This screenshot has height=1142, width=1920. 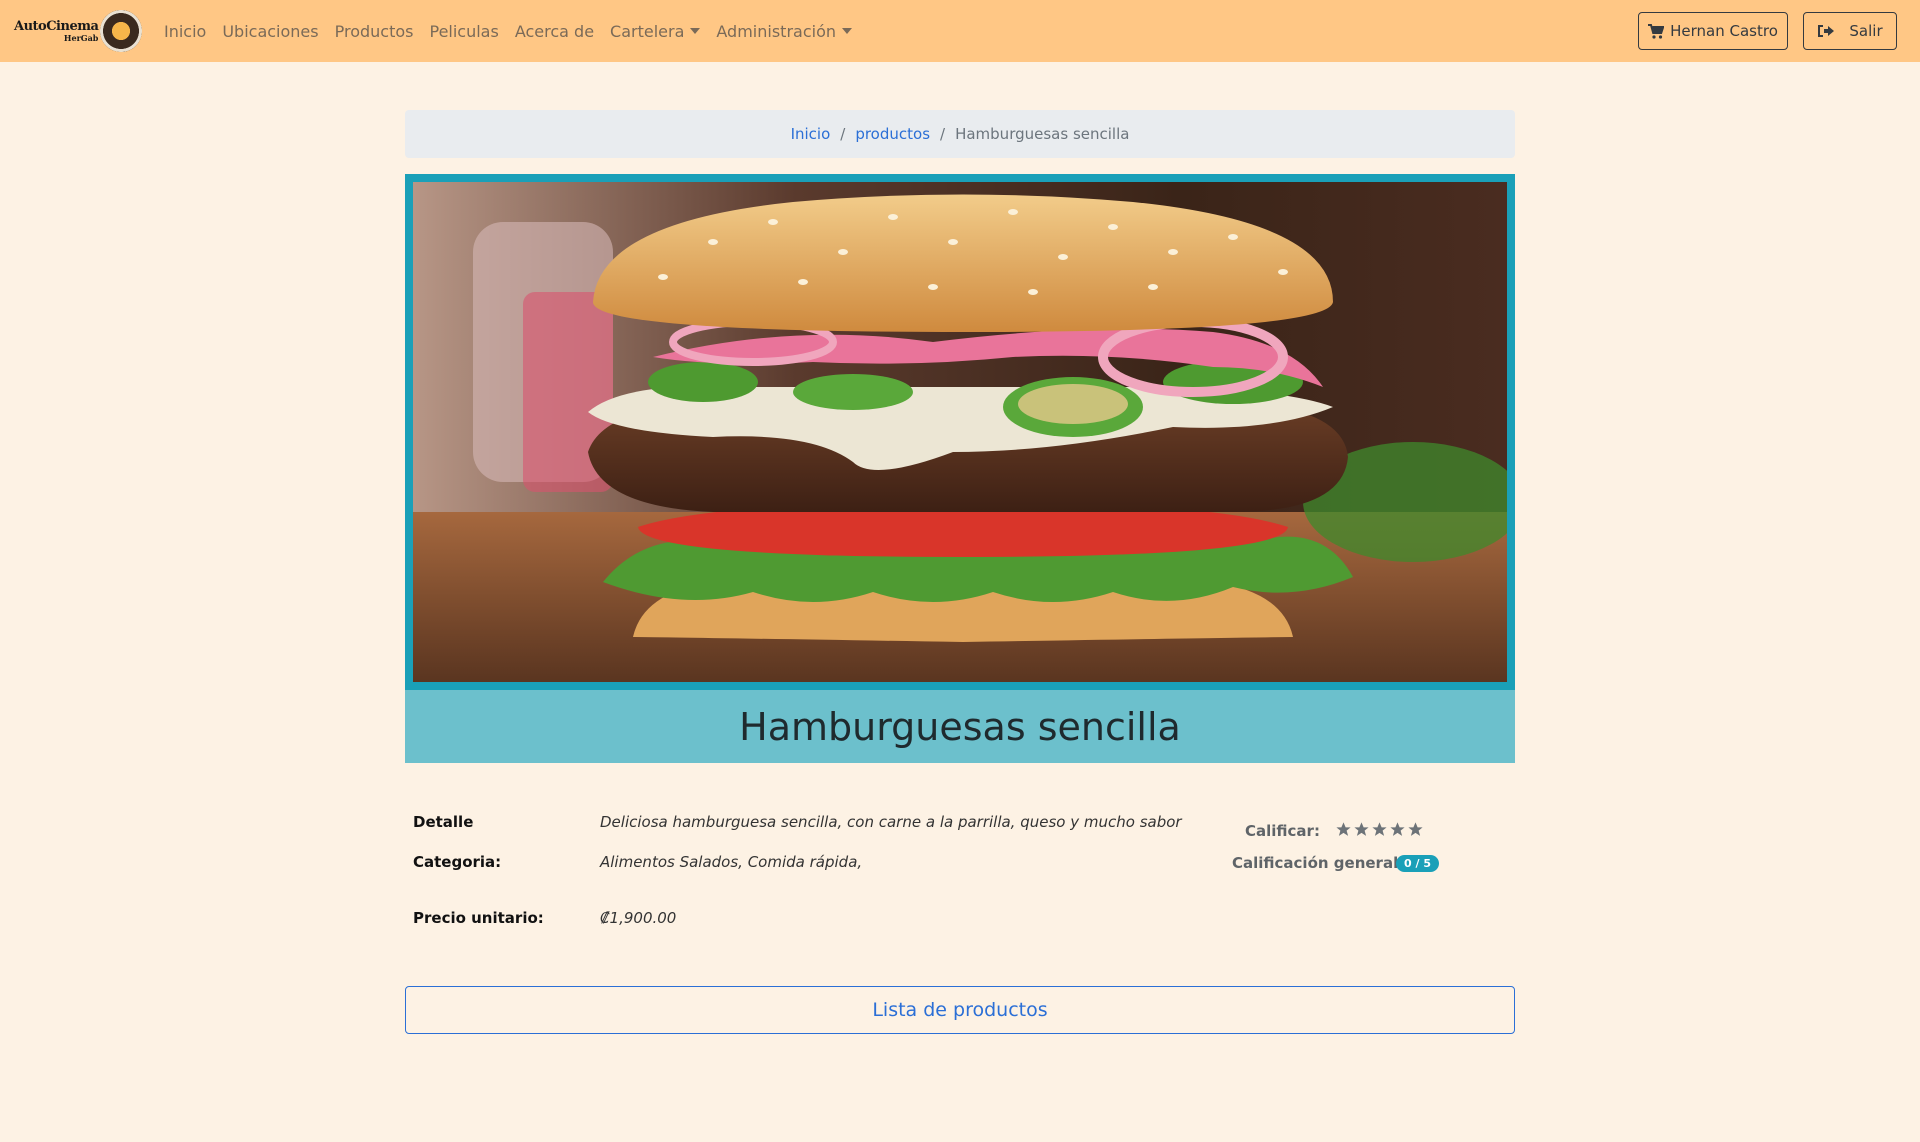 I want to click on cart-user-button: Hernan Castro, so click(x=1713, y=31).